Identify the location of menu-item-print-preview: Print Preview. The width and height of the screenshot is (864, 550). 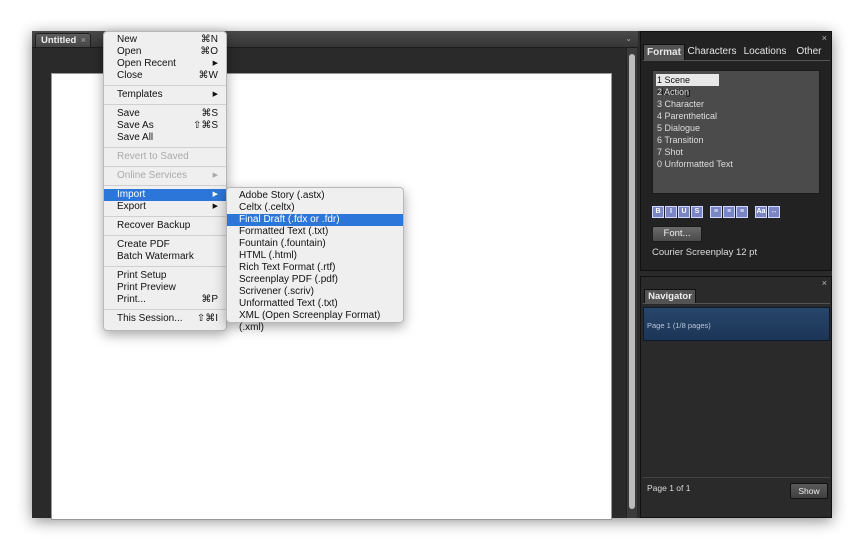
(165, 288).